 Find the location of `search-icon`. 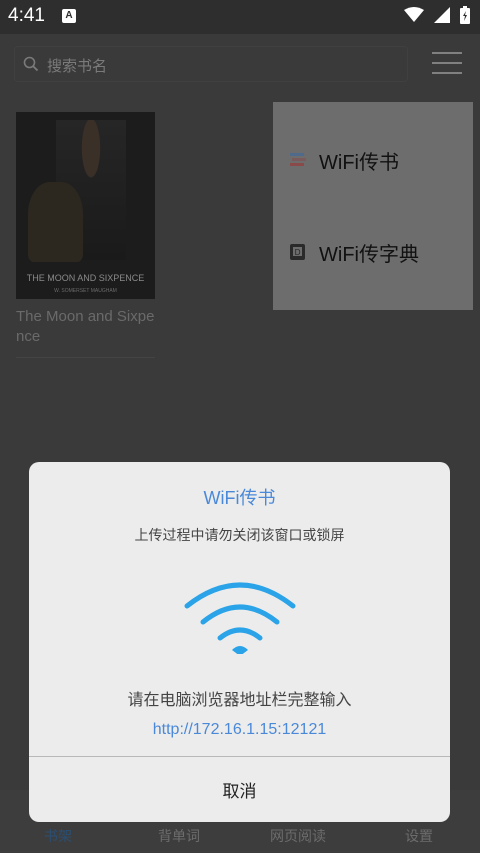

search-icon is located at coordinates (31, 64).